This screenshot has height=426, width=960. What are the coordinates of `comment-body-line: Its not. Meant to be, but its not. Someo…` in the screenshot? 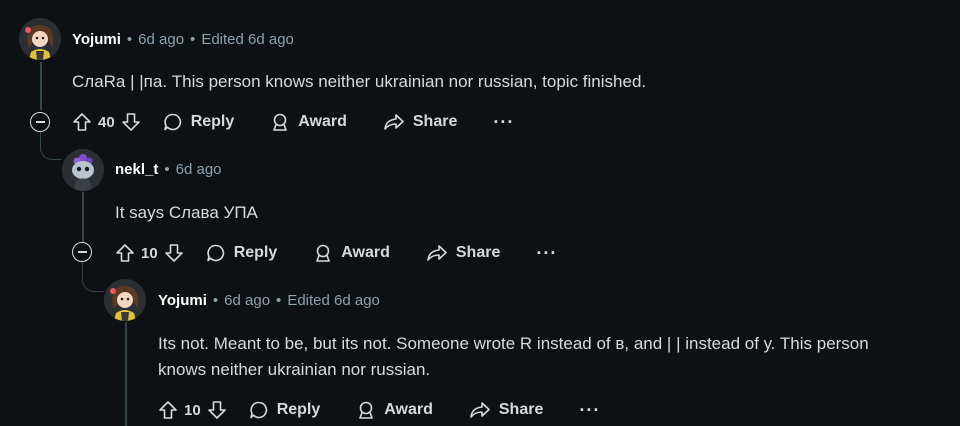 It's located at (513, 343).